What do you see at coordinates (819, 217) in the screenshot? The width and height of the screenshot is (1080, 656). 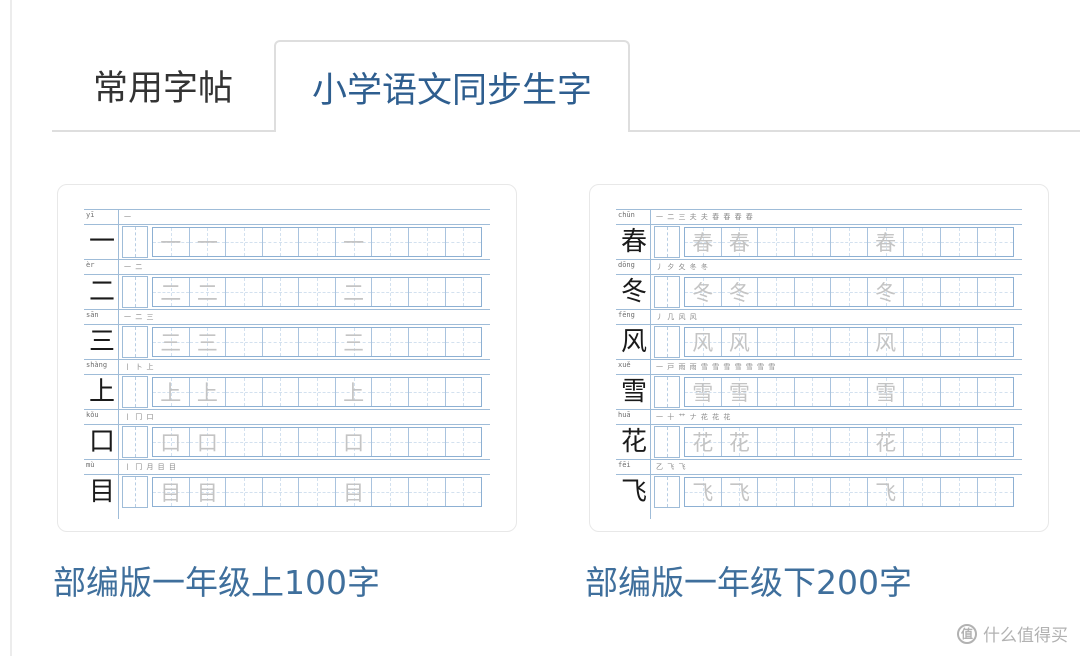 I see `pinyin-strip: chūn 一 二 三 夫 夫 春 春 春 春` at bounding box center [819, 217].